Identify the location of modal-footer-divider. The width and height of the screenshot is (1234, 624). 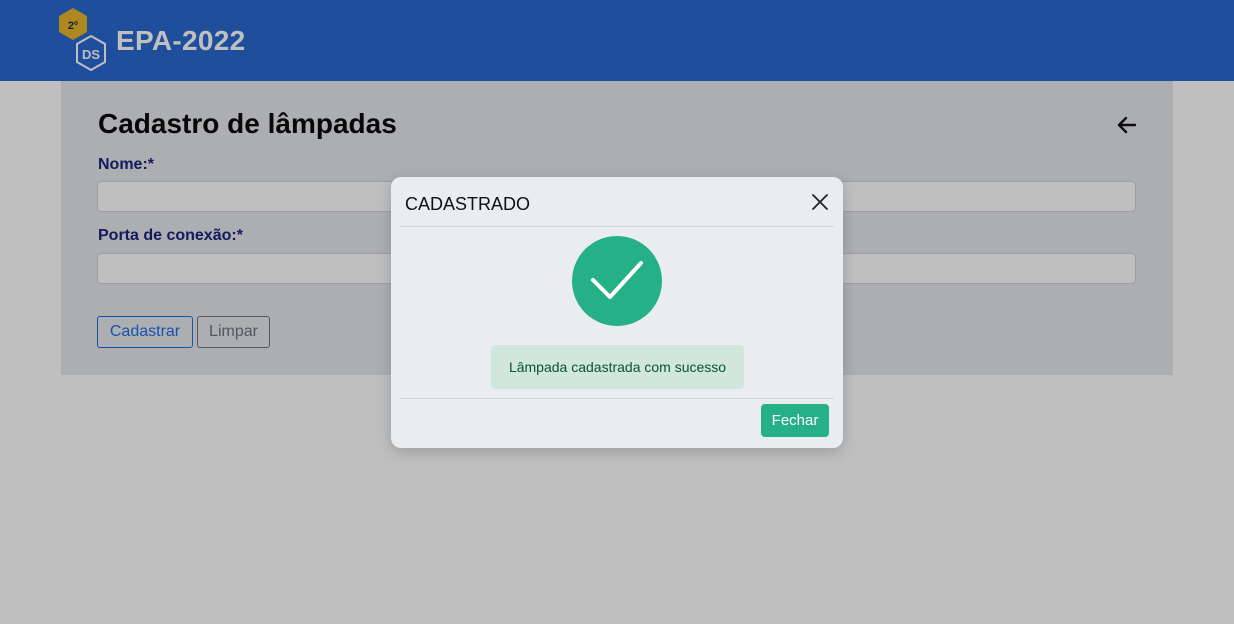
(617, 398).